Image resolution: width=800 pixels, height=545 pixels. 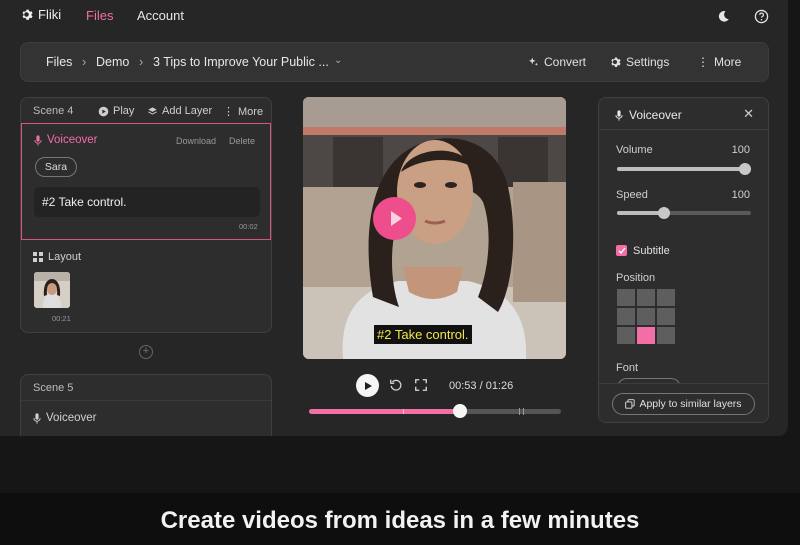 What do you see at coordinates (50, 14) in the screenshot?
I see `brand-name: Fliki` at bounding box center [50, 14].